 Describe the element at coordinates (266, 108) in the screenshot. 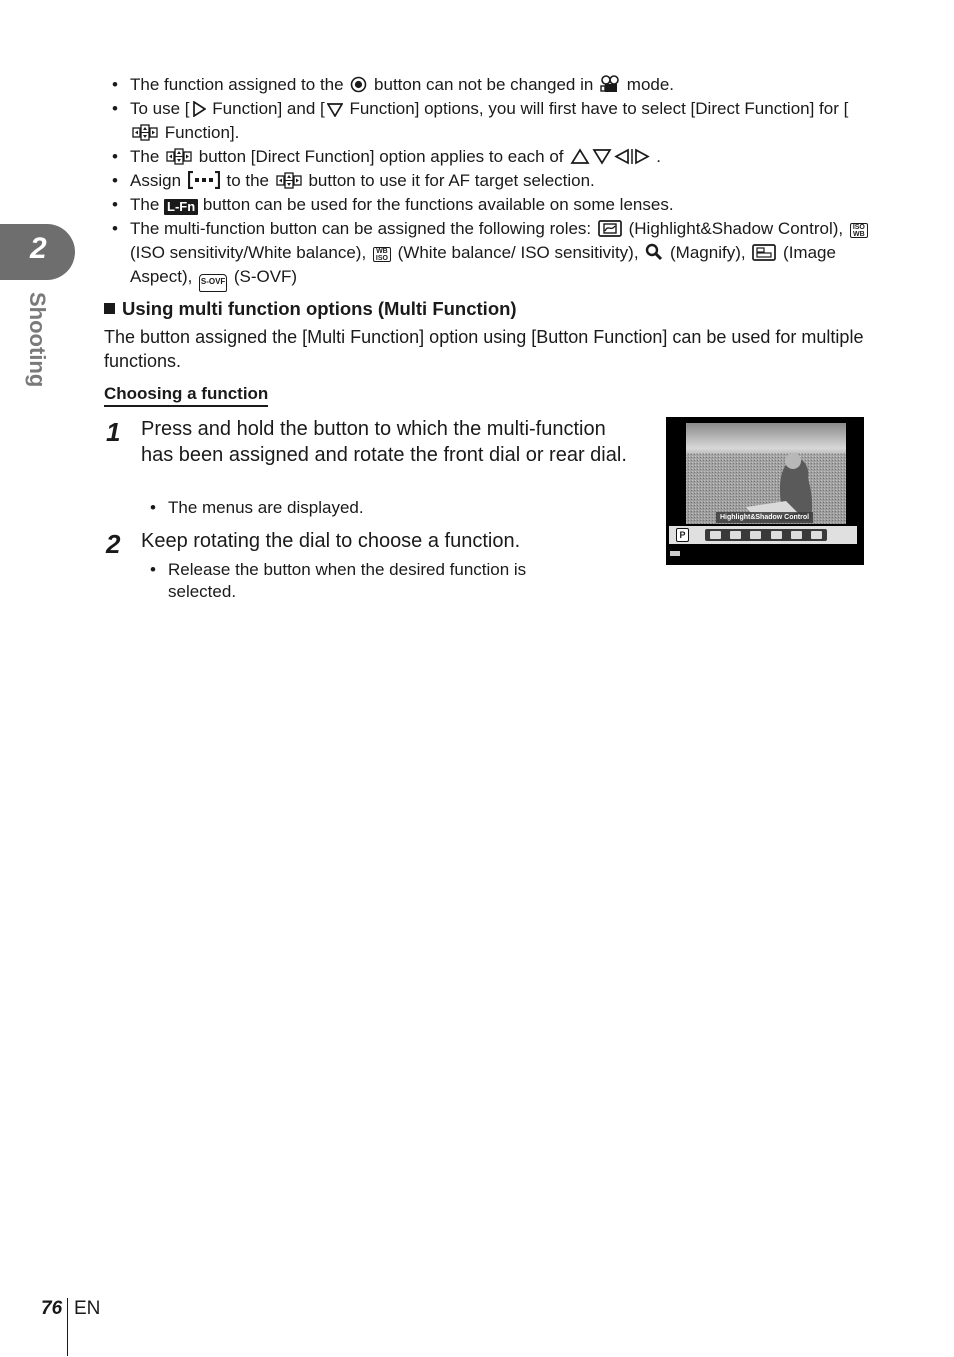

I see `text: Function] and [` at that location.